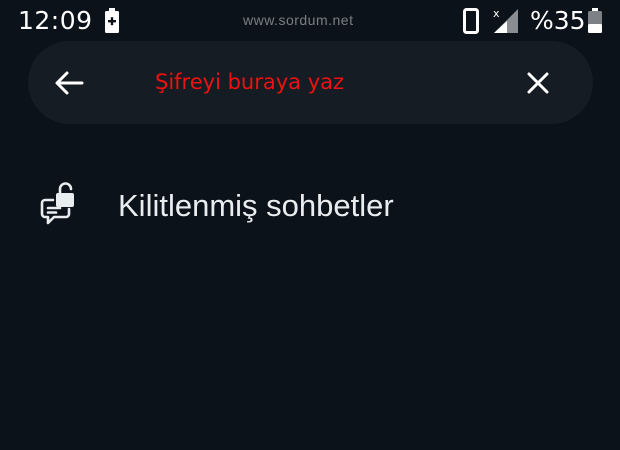  I want to click on signal-icon: x, so click(505, 20).